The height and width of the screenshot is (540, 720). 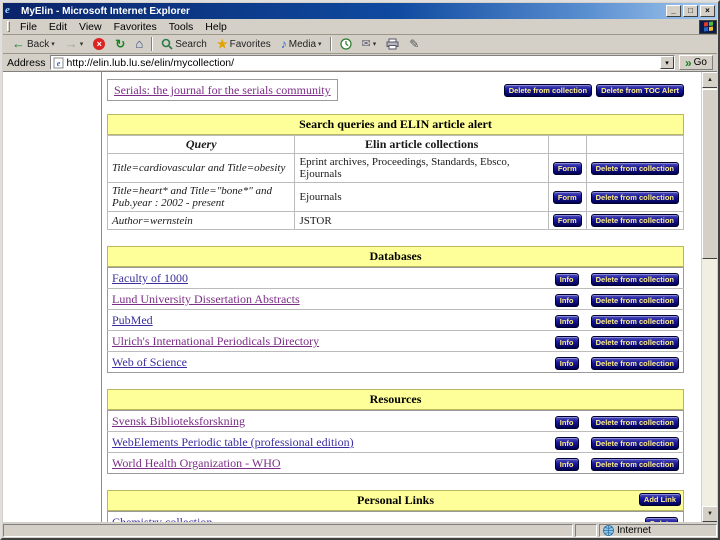 What do you see at coordinates (162, 518) in the screenshot?
I see `personal-link: Chemistry collection` at bounding box center [162, 518].